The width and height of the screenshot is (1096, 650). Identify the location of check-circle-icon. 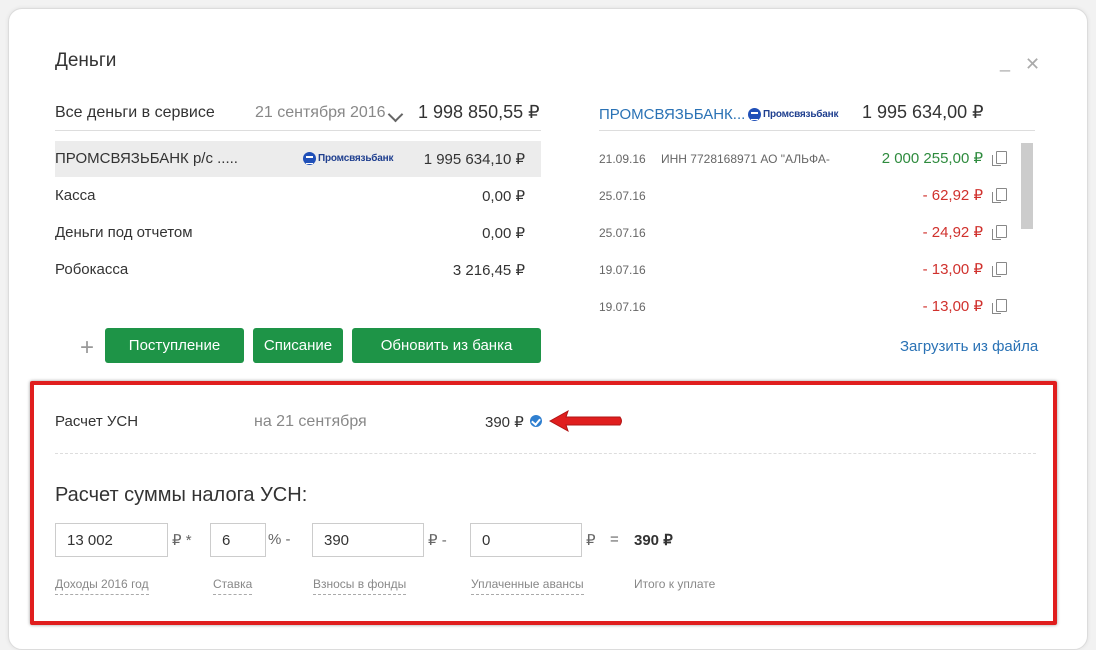
(536, 421).